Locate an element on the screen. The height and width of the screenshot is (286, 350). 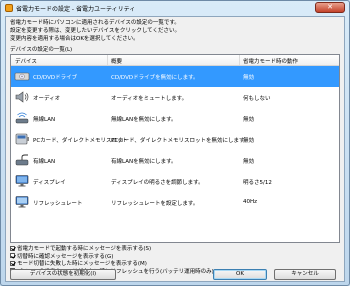
device-row: 無線LAN 無線LANを無効にします。 無効 is located at coordinates (175, 118).